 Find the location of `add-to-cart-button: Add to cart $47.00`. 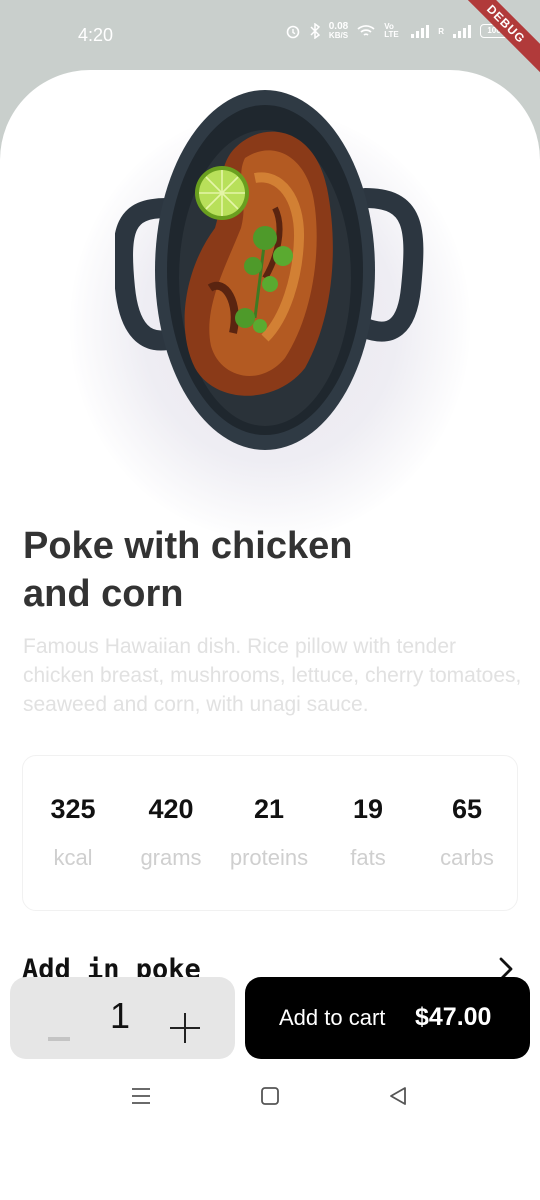

add-to-cart-button: Add to cart $47.00 is located at coordinates (387, 1018).